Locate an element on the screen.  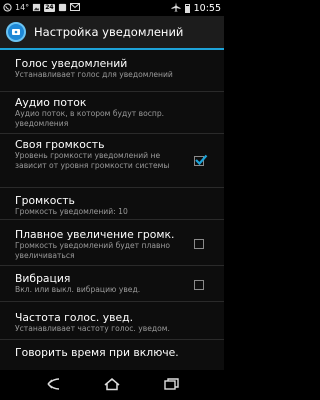
whatsapp-icon is located at coordinates (7, 8).